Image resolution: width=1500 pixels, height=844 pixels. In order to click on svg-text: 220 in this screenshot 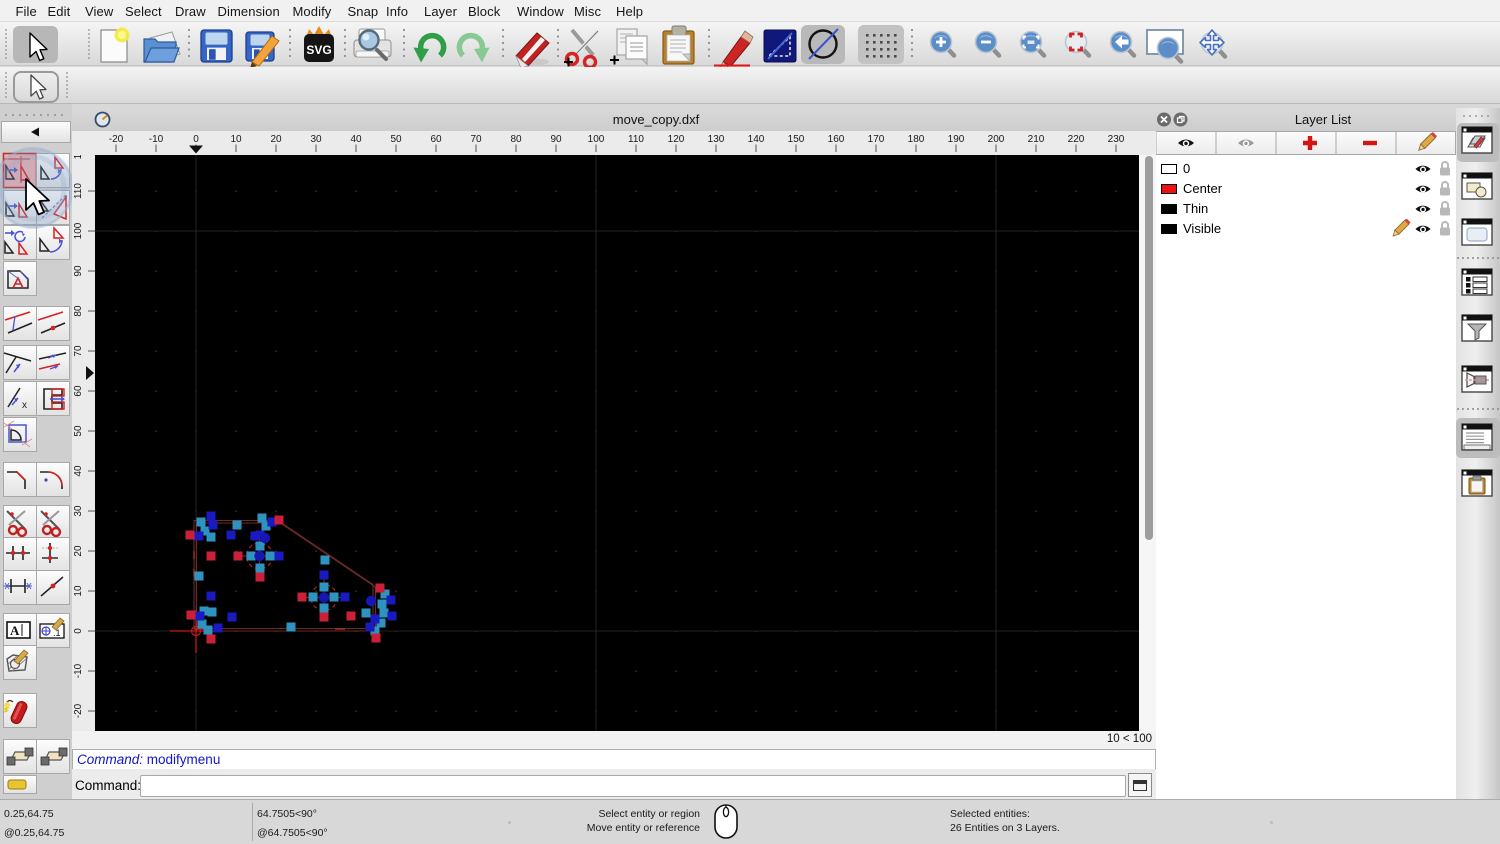, I will do `click(1076, 139)`.